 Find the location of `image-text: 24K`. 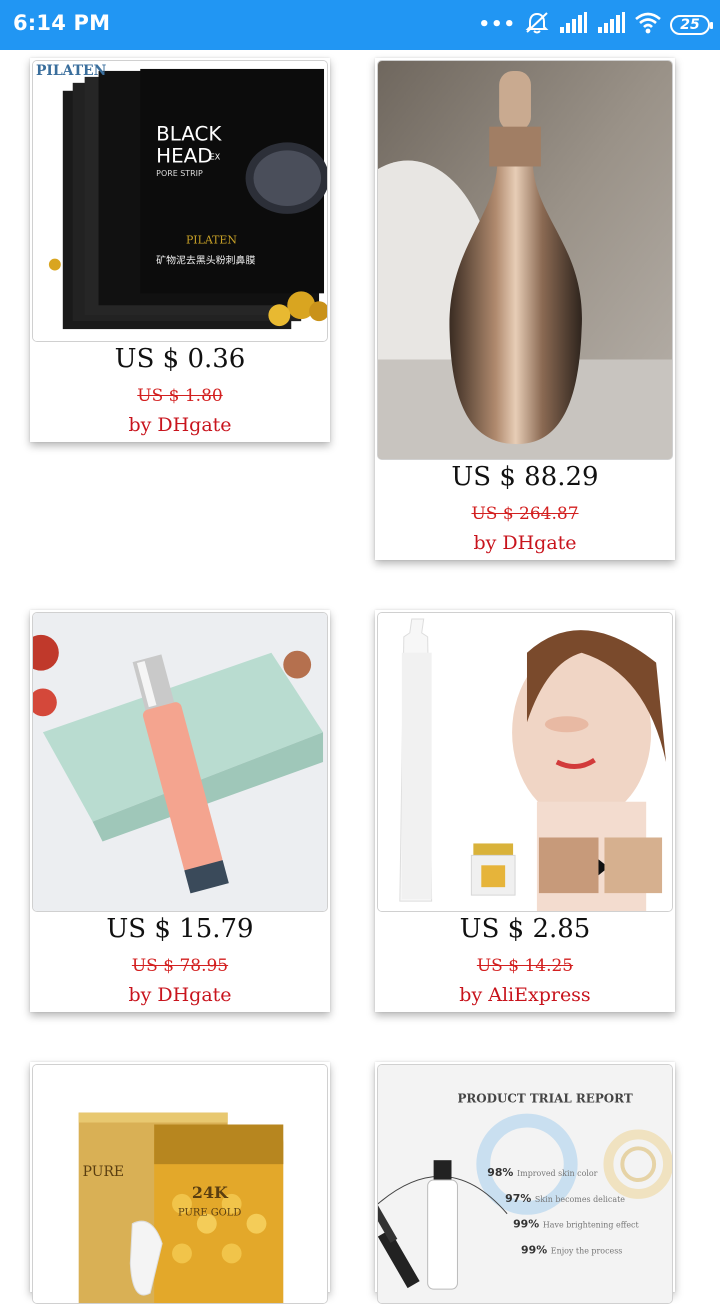

image-text: 24K is located at coordinates (210, 1192).